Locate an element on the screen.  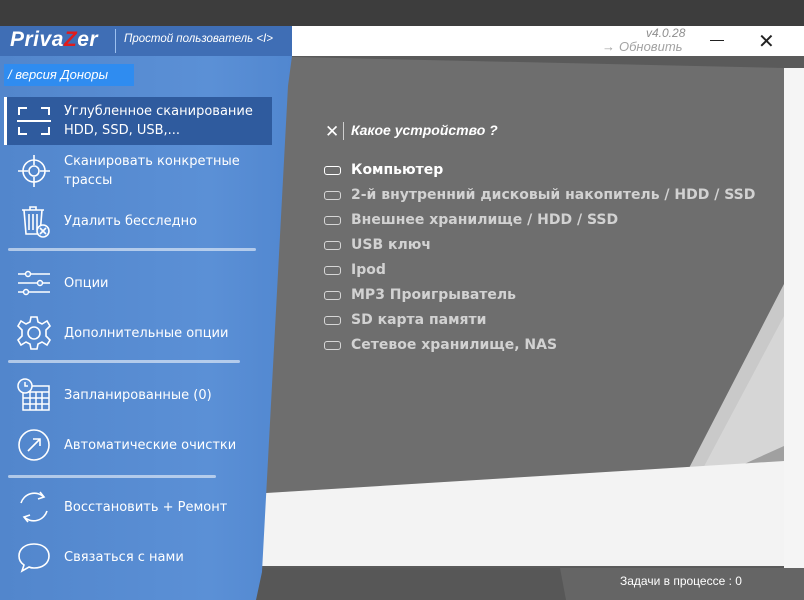
logo-z: Z is located at coordinates (70, 39).